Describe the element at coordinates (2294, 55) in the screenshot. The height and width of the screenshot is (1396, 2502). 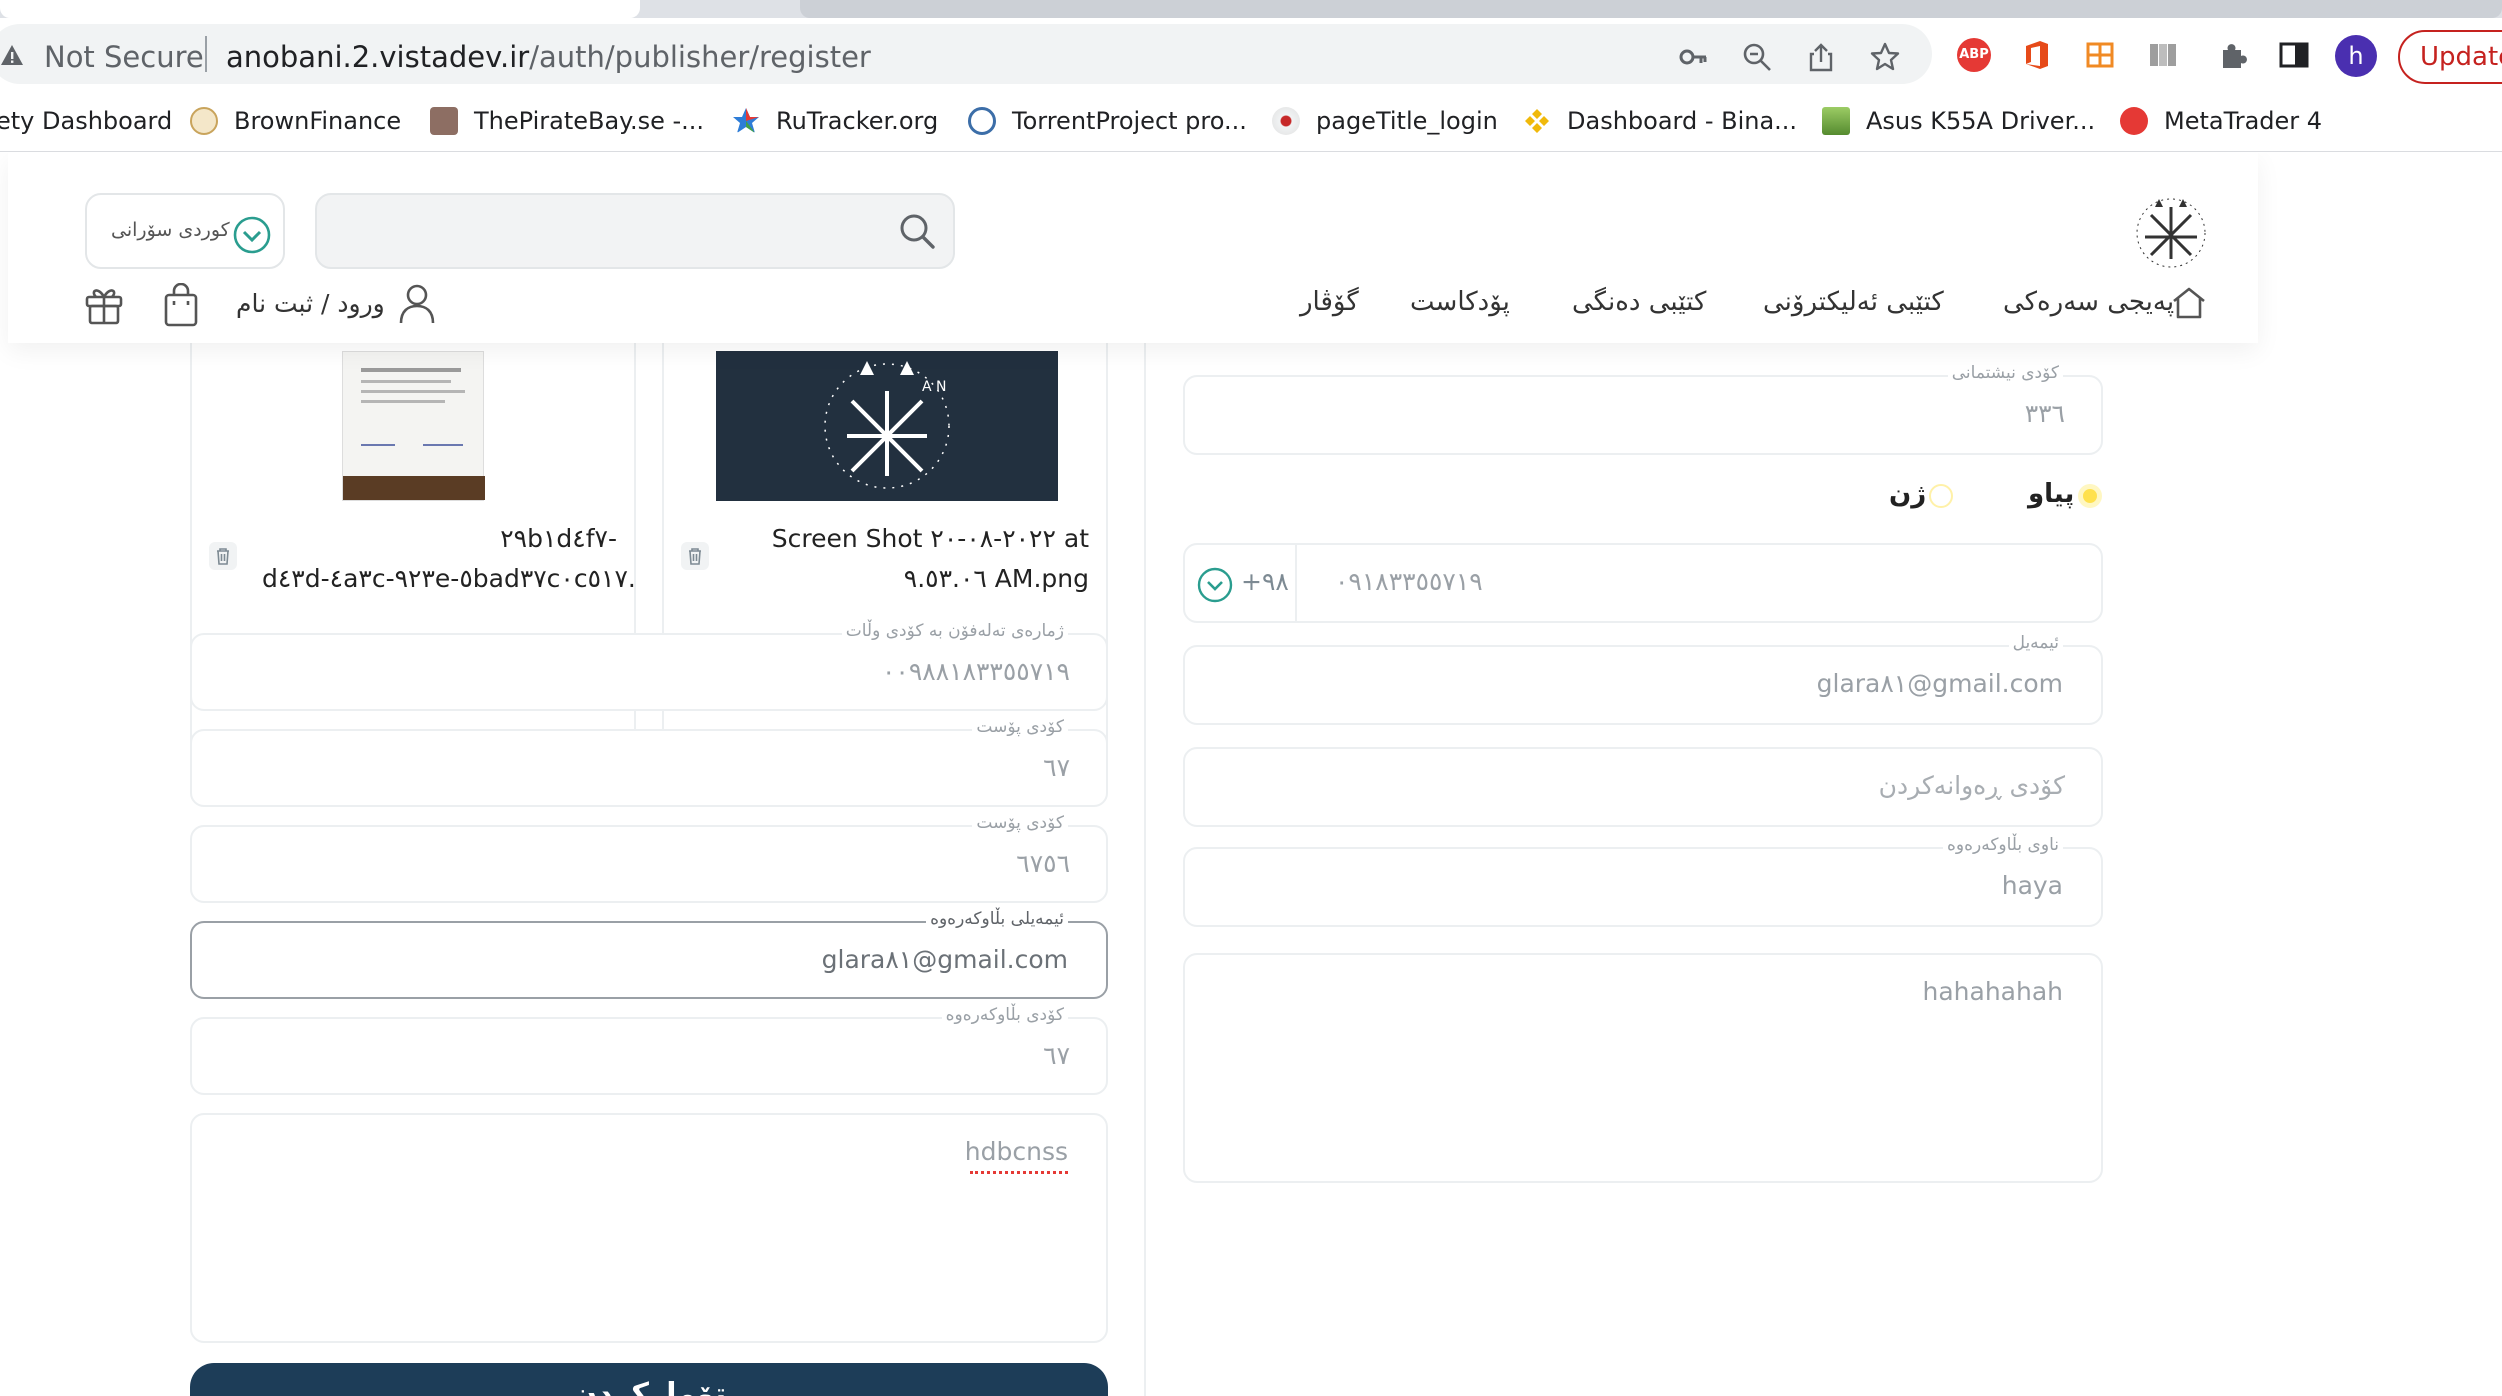
I see `side-panel-icon` at that location.